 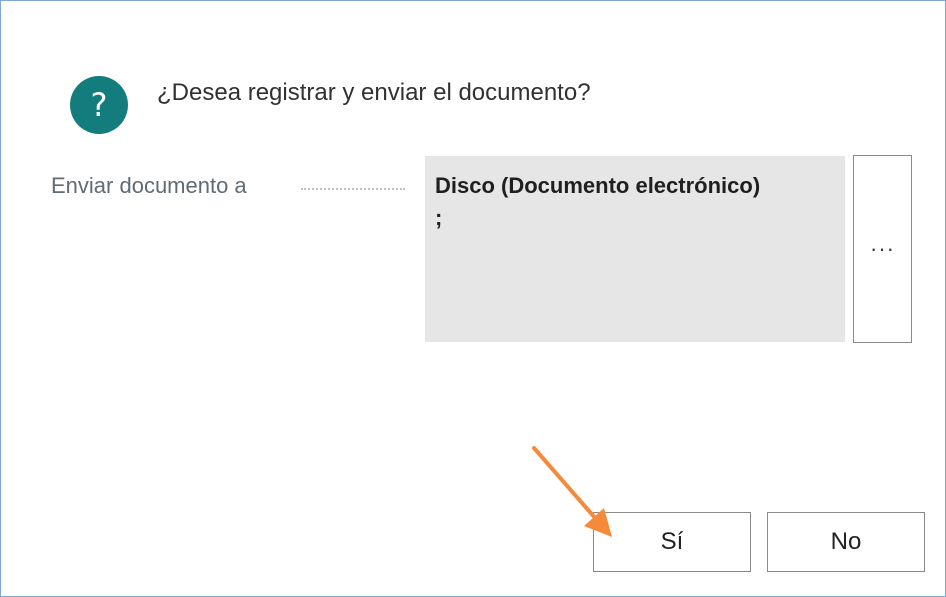 What do you see at coordinates (439, 217) in the screenshot?
I see `value-line-2: ;` at bounding box center [439, 217].